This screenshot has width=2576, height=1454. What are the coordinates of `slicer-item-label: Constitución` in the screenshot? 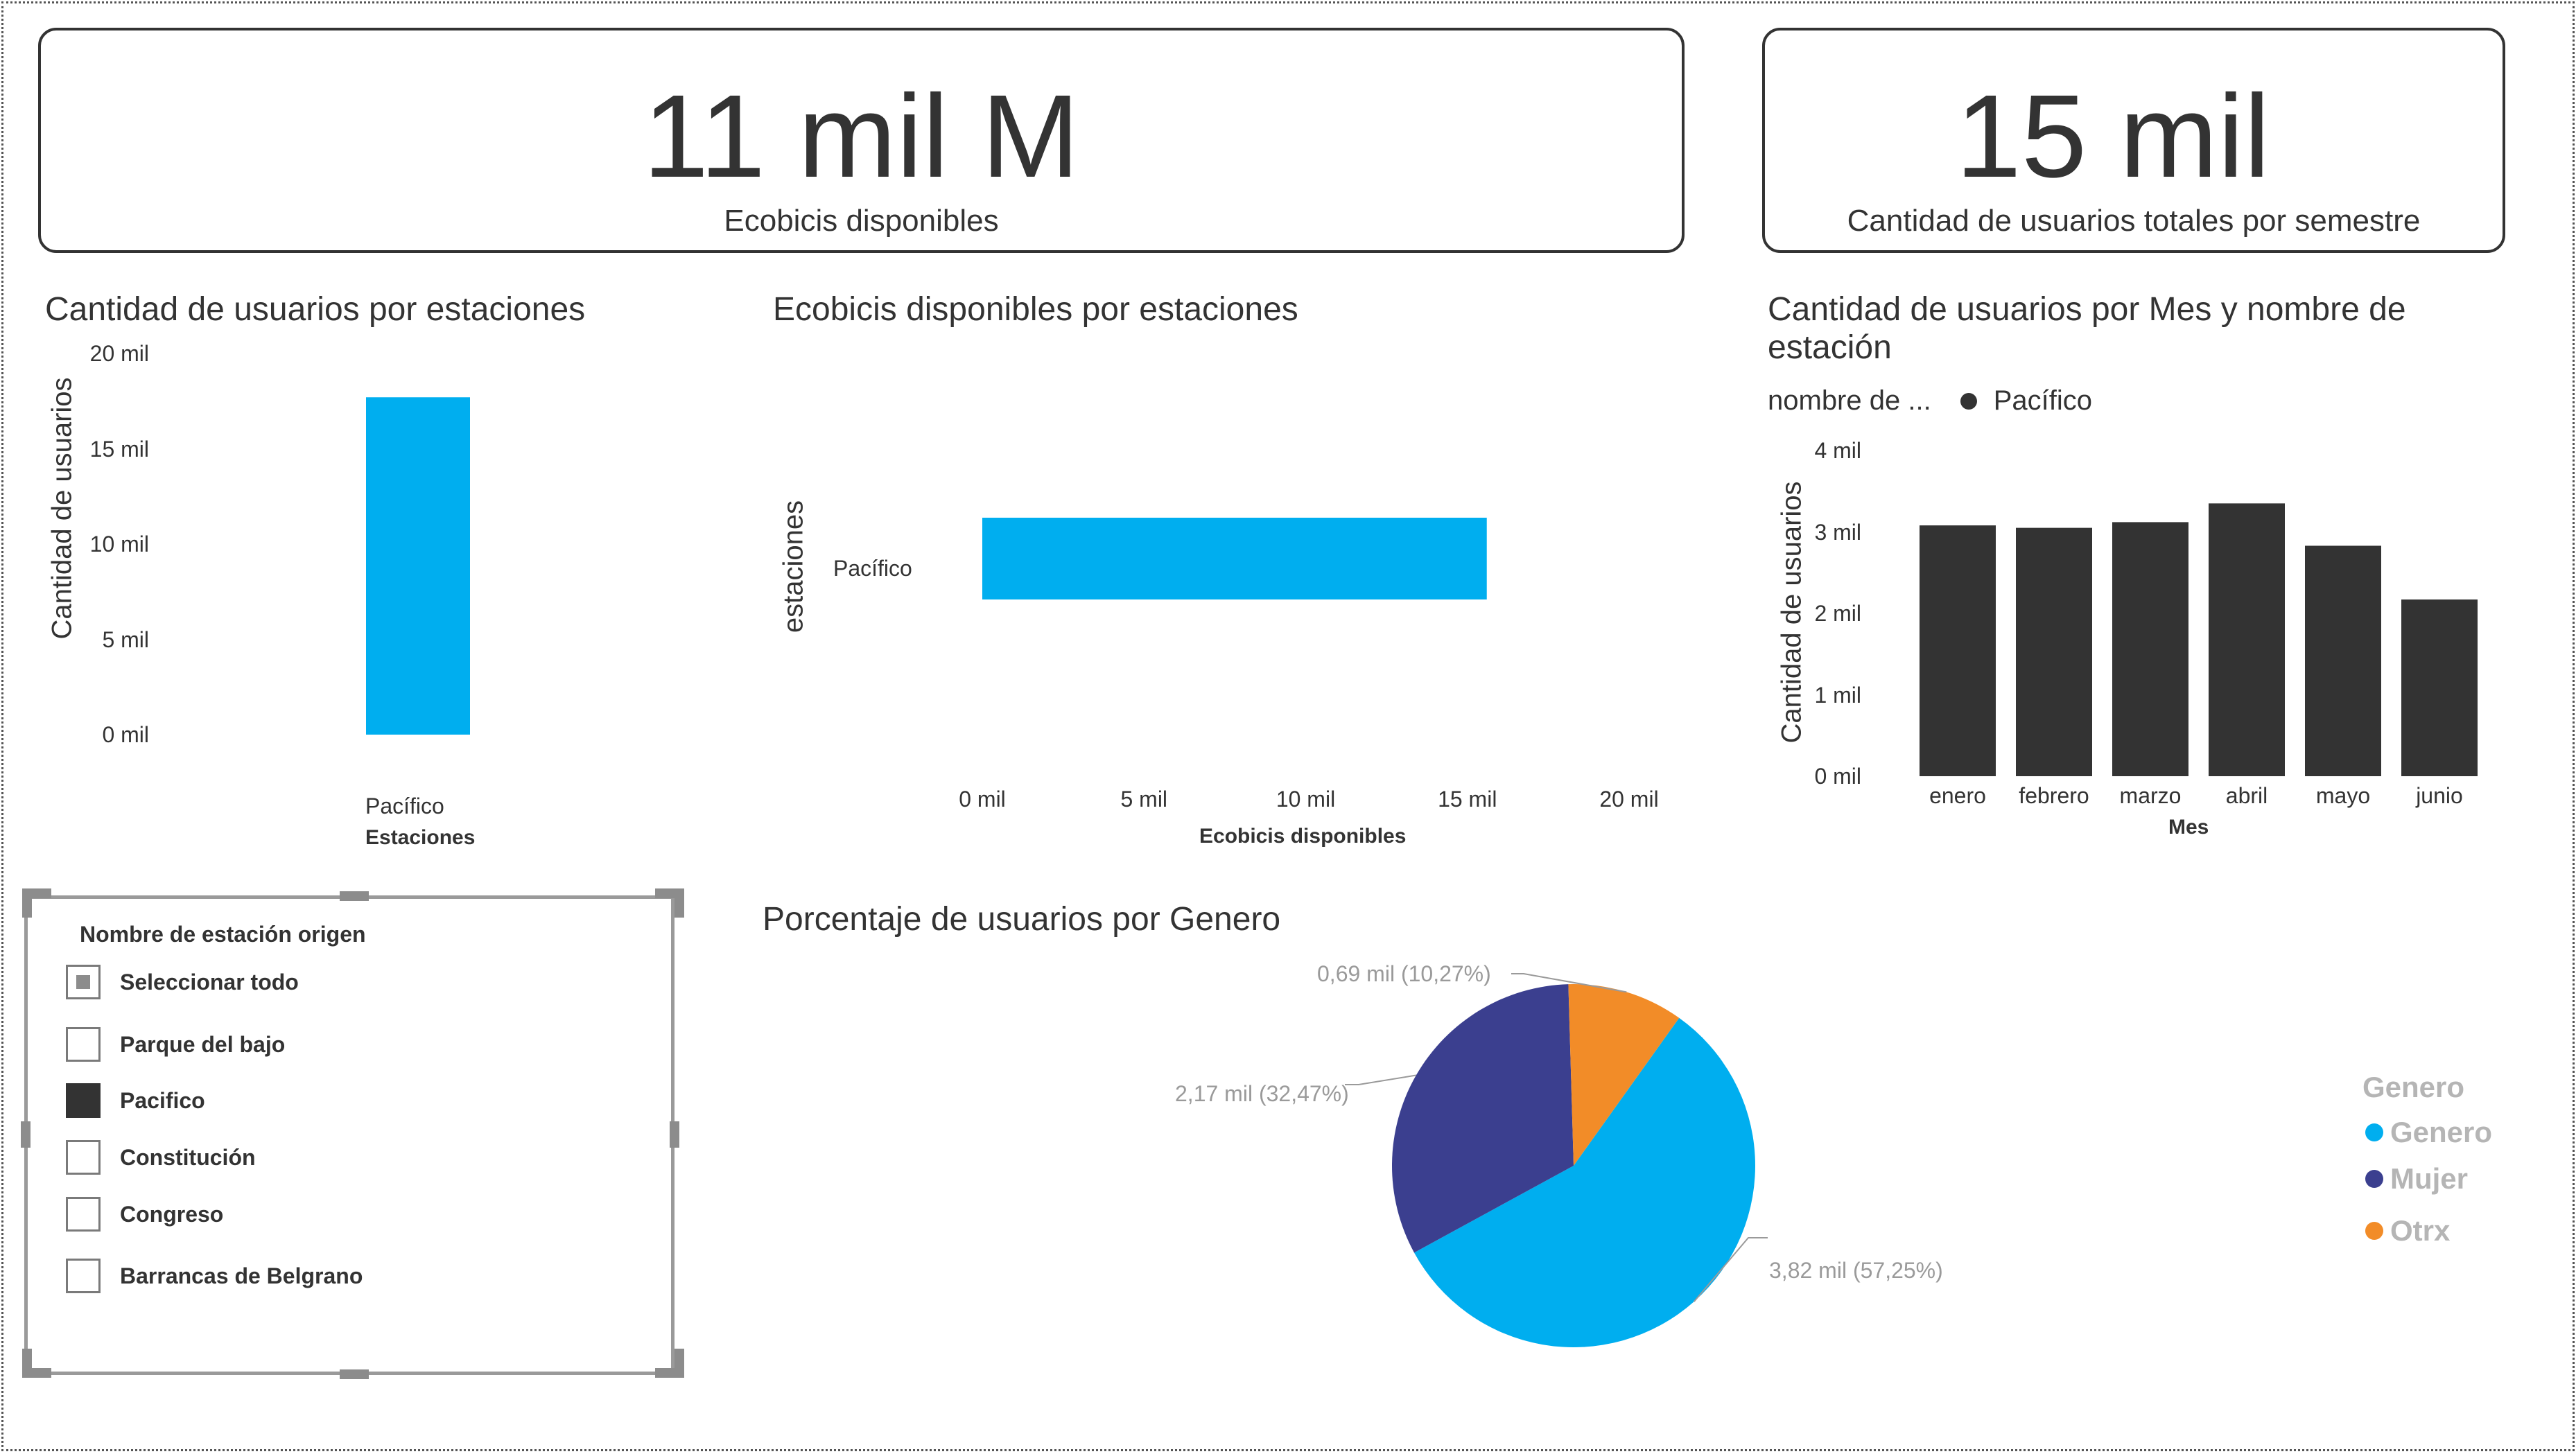 It's located at (188, 1157).